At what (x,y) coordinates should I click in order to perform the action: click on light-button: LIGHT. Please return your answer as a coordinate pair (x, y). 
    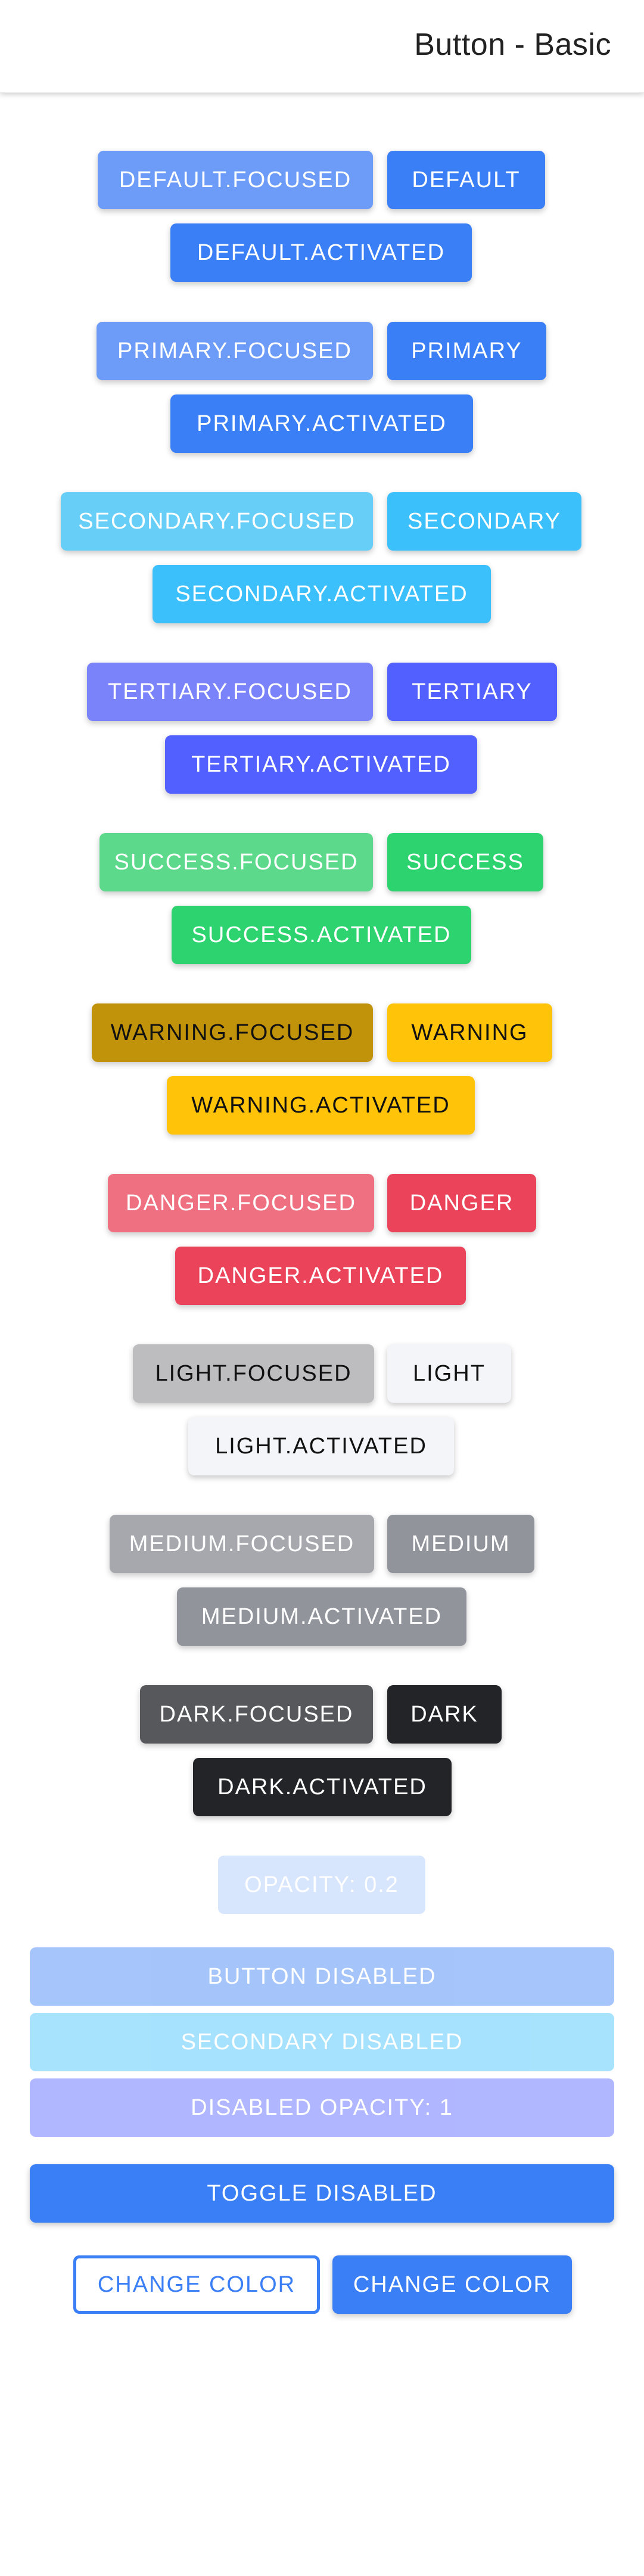
    Looking at the image, I should click on (449, 1373).